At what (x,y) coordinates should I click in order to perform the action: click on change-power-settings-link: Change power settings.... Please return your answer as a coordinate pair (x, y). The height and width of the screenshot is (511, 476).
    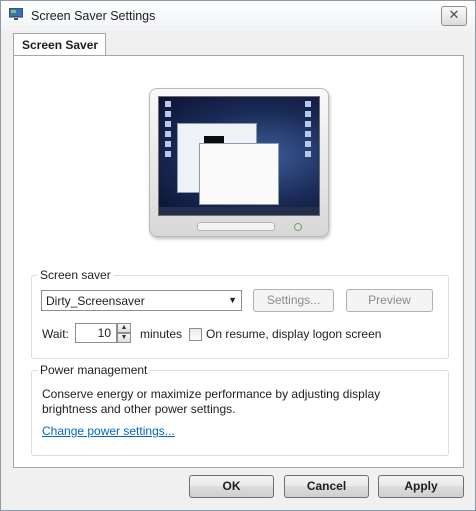
    Looking at the image, I should click on (108, 431).